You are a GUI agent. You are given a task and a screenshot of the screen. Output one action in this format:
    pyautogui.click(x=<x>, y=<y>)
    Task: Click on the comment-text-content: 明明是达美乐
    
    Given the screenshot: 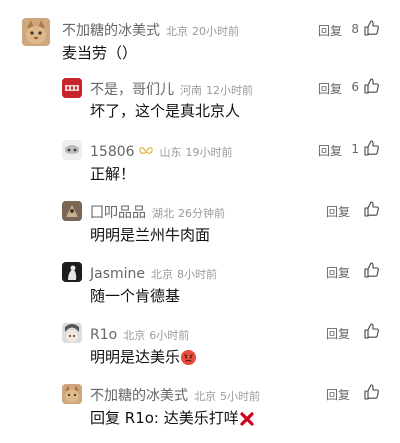 What is the action you would take?
    pyautogui.click(x=135, y=357)
    